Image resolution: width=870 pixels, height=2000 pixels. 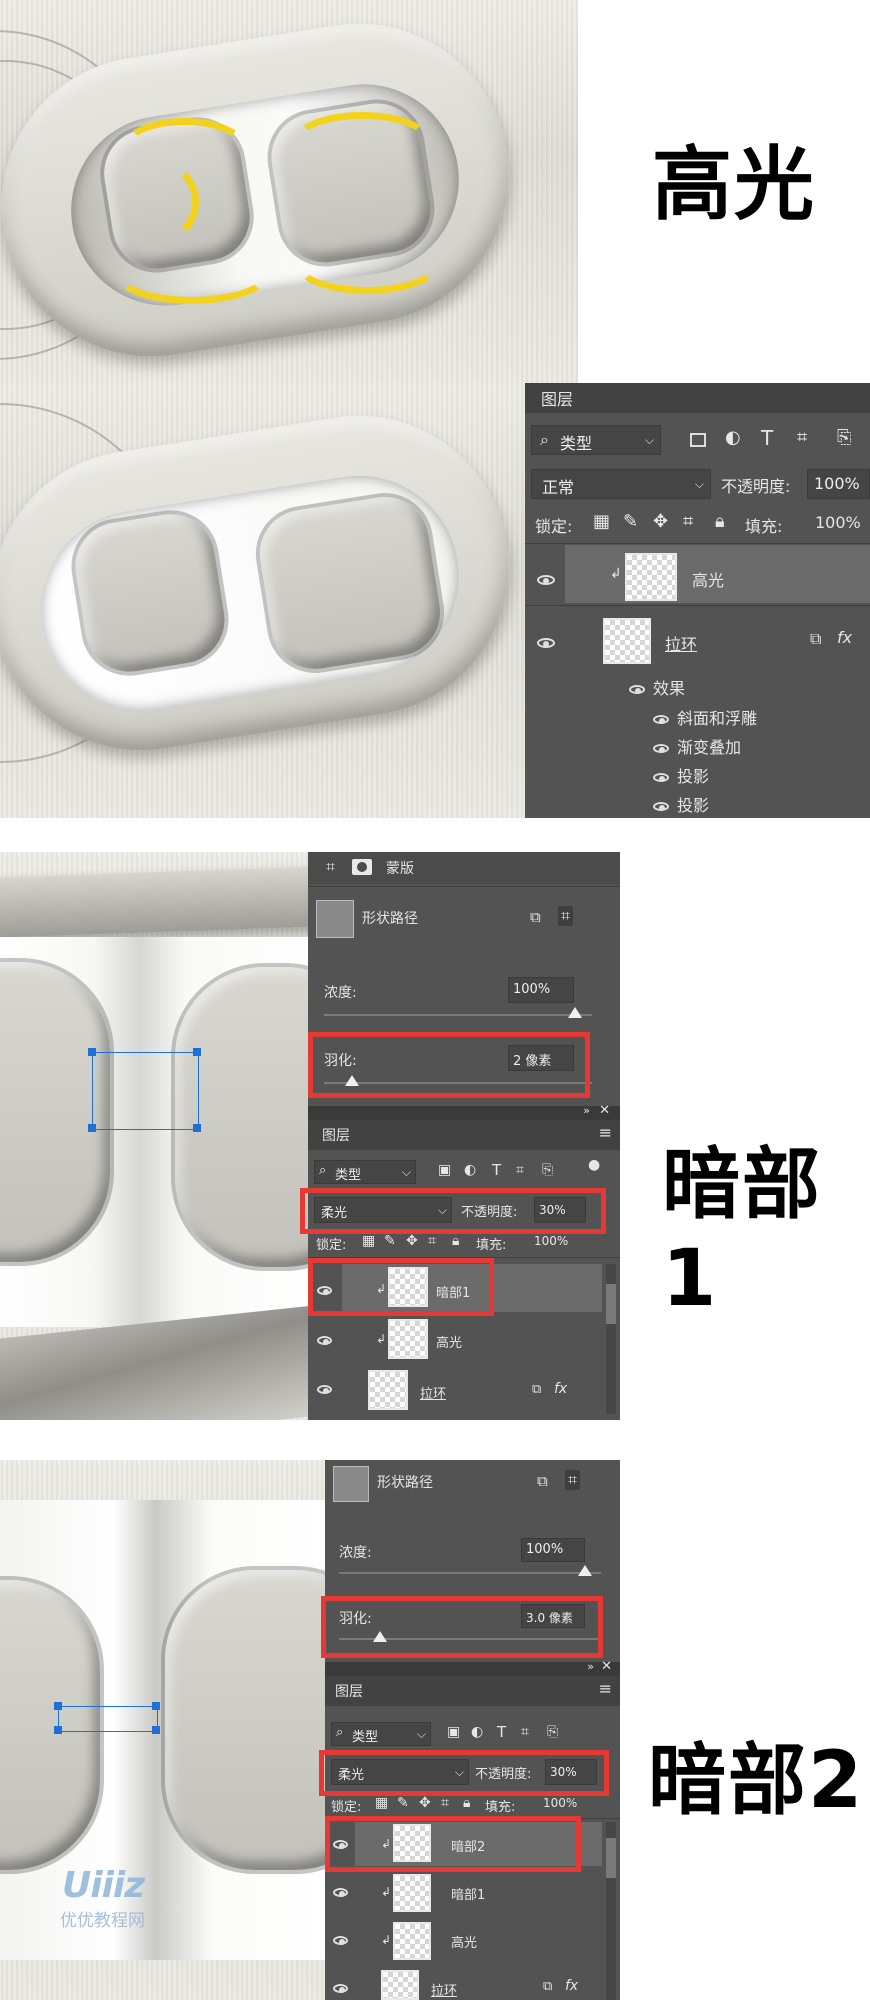 I want to click on effect-name: 斜面和浮雕, so click(x=717, y=717).